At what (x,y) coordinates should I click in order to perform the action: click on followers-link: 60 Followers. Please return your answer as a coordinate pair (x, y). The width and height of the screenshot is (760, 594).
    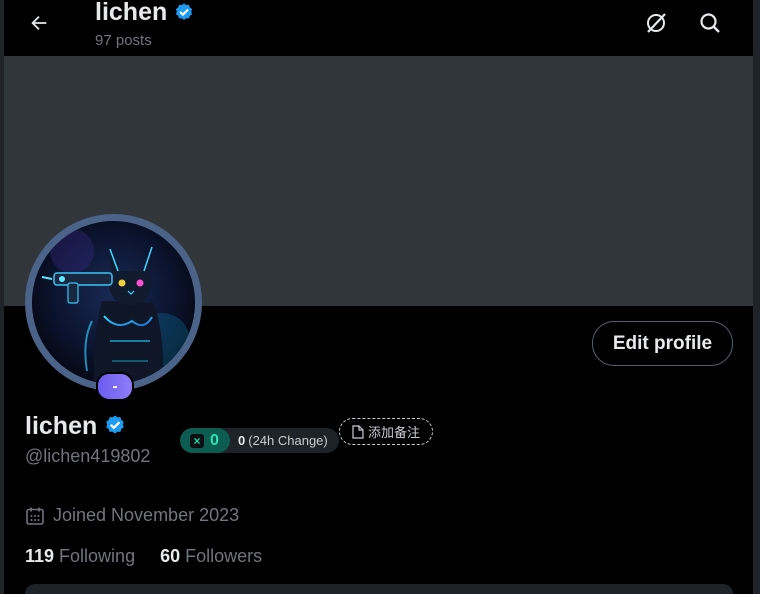
    Looking at the image, I should click on (211, 556).